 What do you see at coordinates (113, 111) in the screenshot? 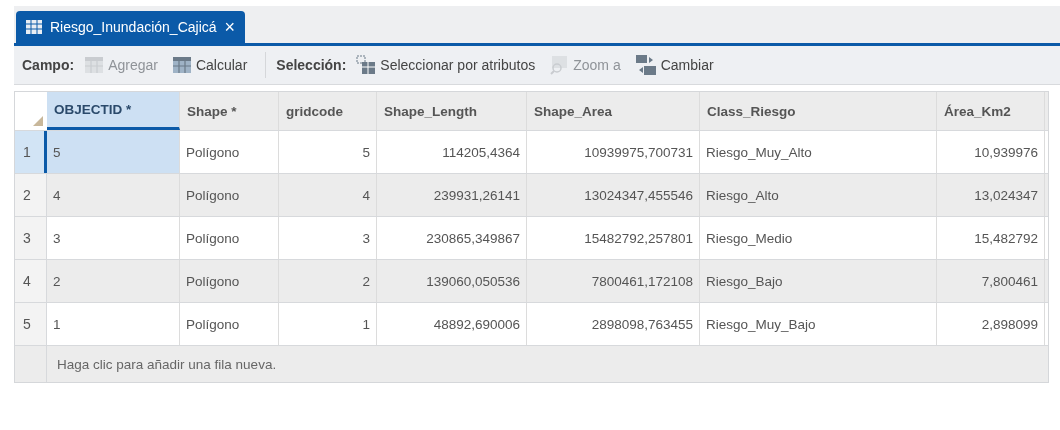
I see `column-header: OBJECTID *` at bounding box center [113, 111].